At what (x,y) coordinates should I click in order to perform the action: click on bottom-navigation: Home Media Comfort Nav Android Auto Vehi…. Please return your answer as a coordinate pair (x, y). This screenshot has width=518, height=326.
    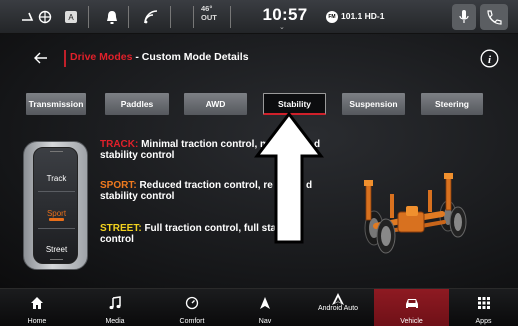
    Looking at the image, I should click on (259, 307).